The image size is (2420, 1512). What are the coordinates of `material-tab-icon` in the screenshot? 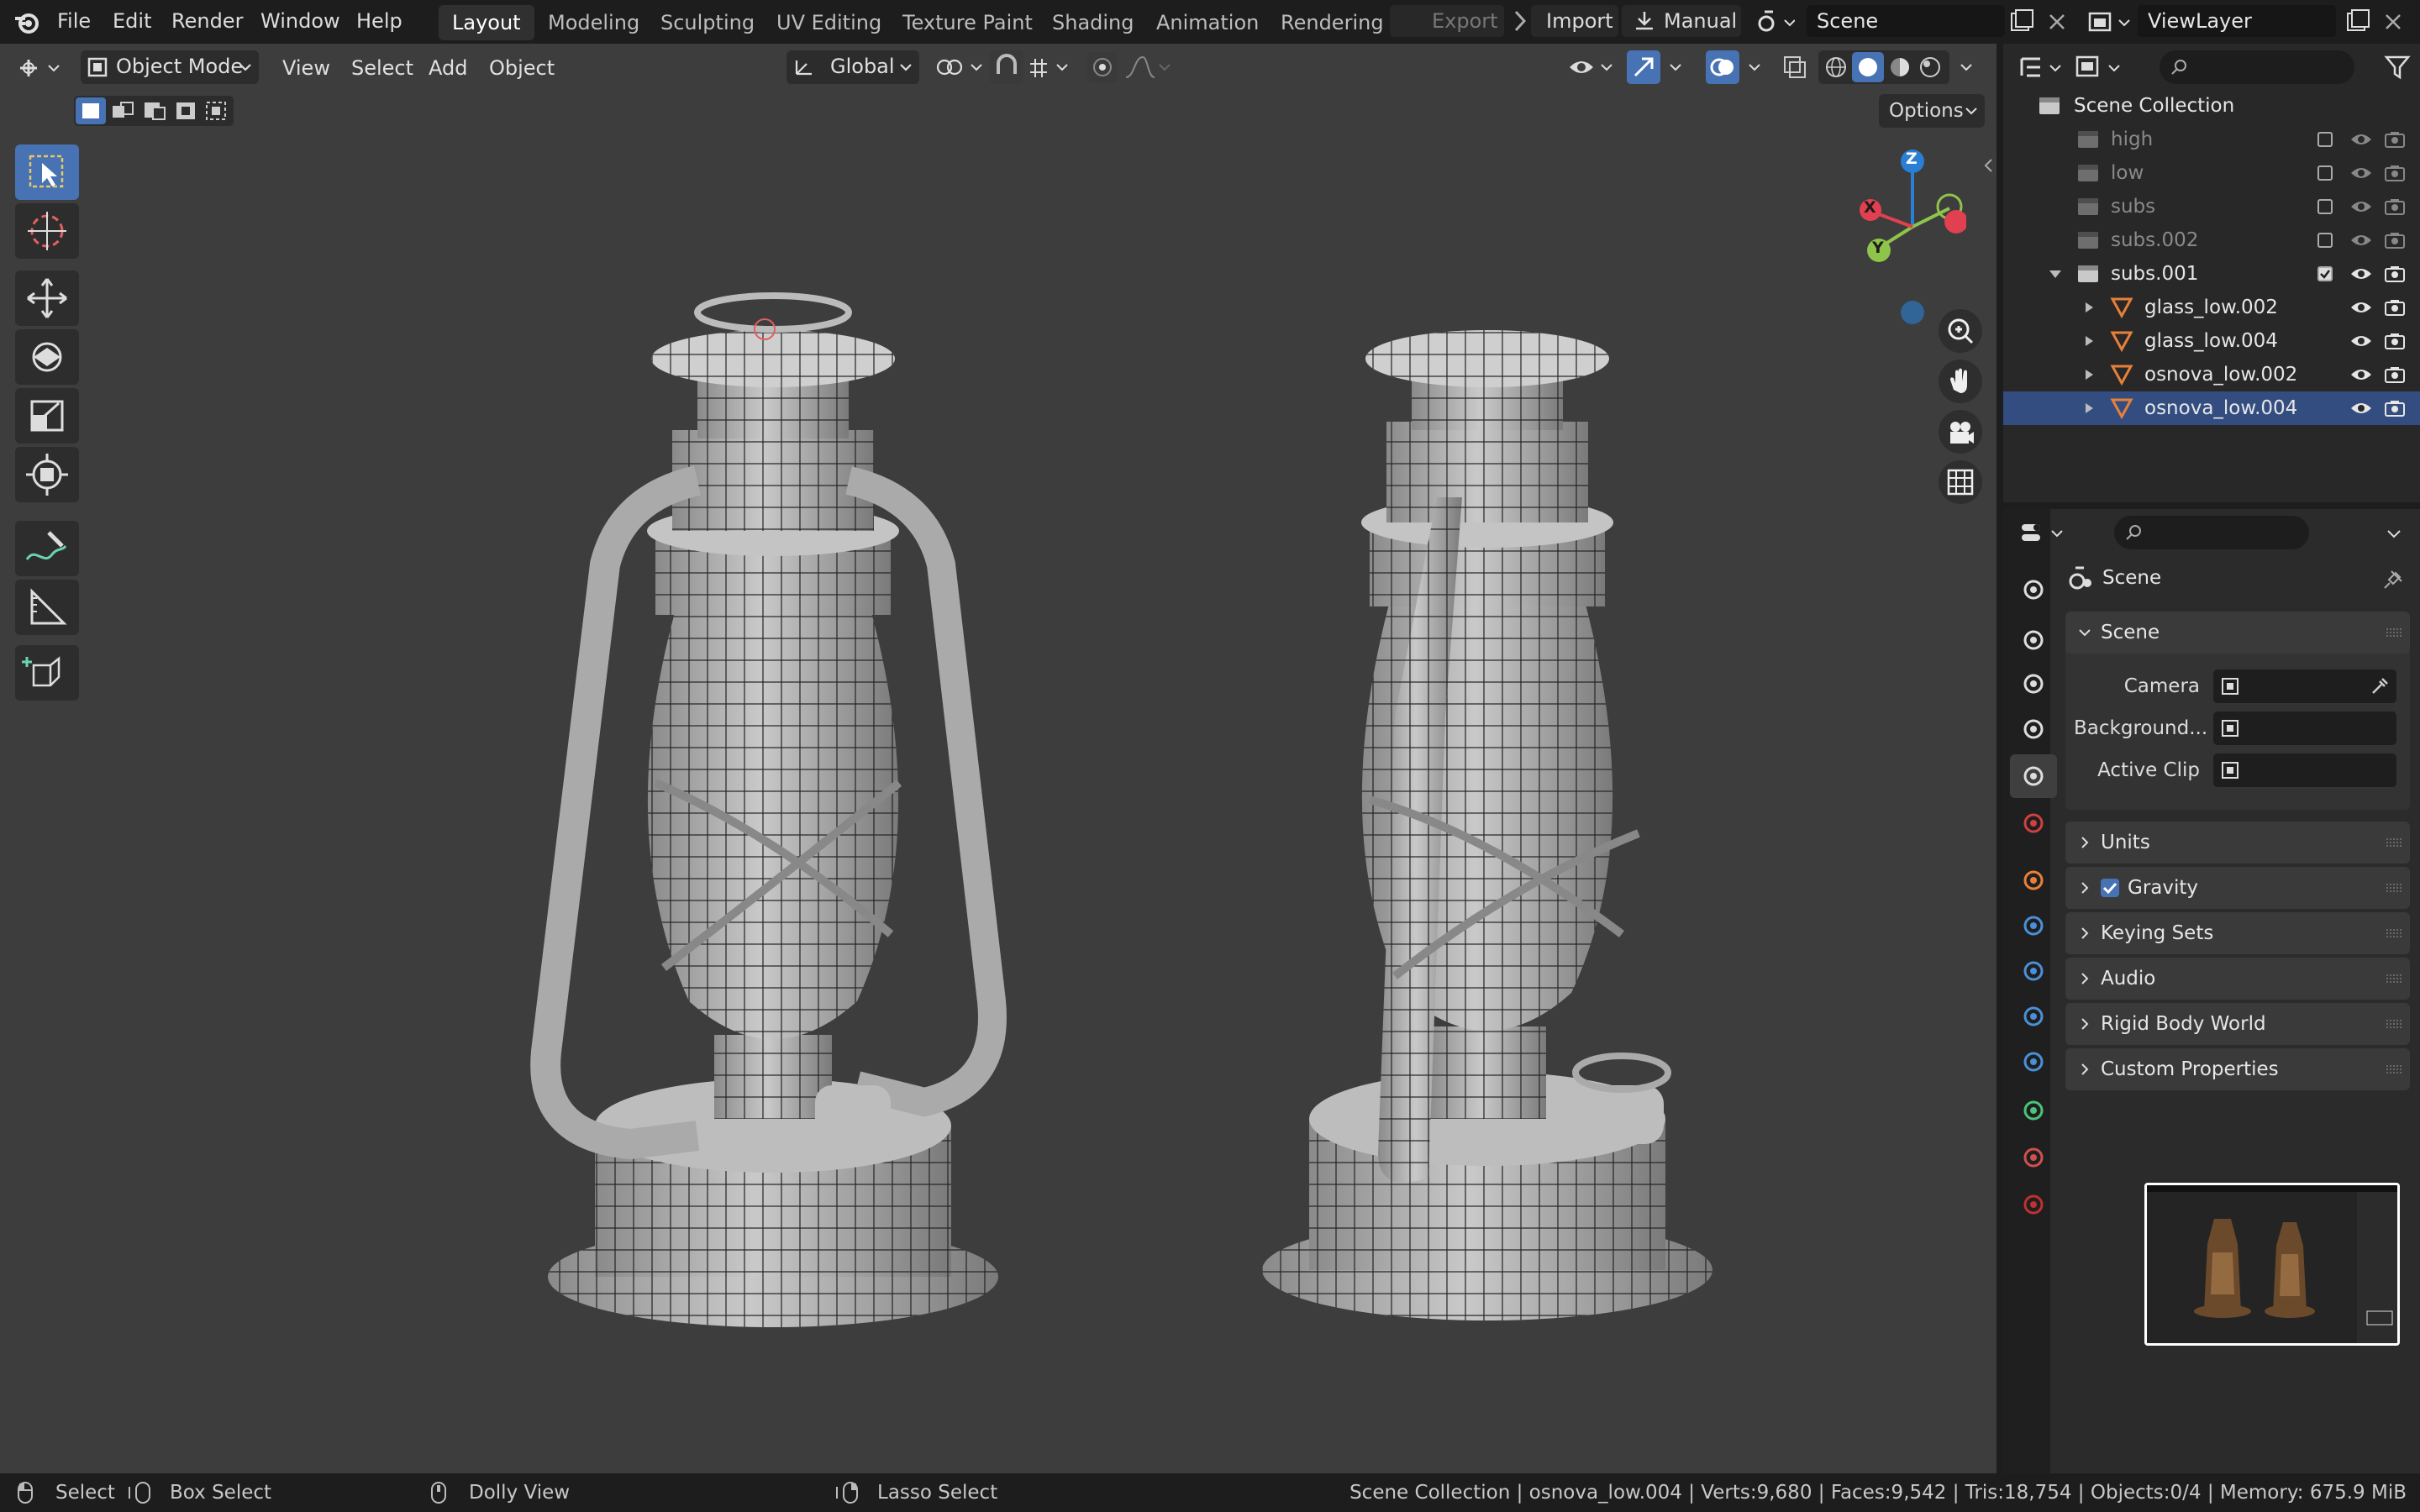 It's located at (2034, 1157).